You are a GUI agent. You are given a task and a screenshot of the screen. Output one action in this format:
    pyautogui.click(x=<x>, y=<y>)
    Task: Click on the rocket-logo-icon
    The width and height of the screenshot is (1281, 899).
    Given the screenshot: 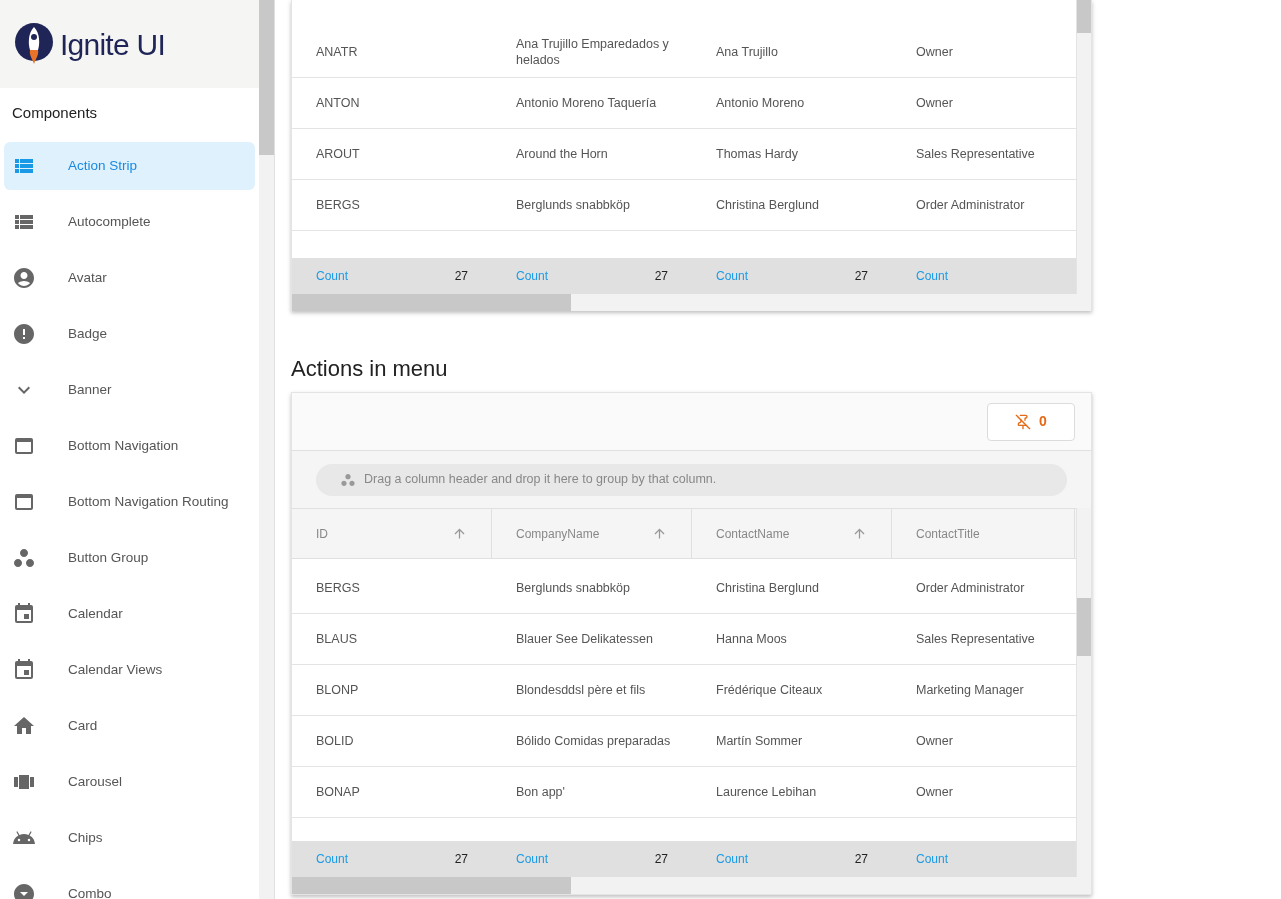 What is the action you would take?
    pyautogui.click(x=35, y=44)
    